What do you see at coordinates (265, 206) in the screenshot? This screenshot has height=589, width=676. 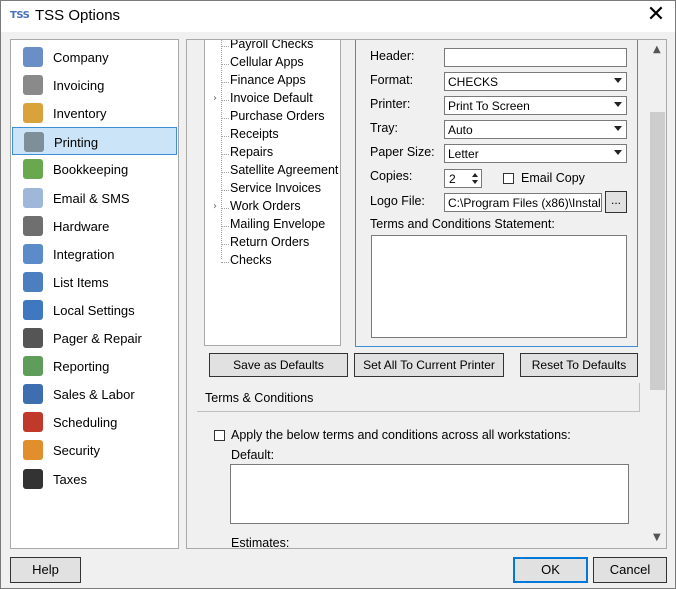 I see `print-list-item: Work Orders` at bounding box center [265, 206].